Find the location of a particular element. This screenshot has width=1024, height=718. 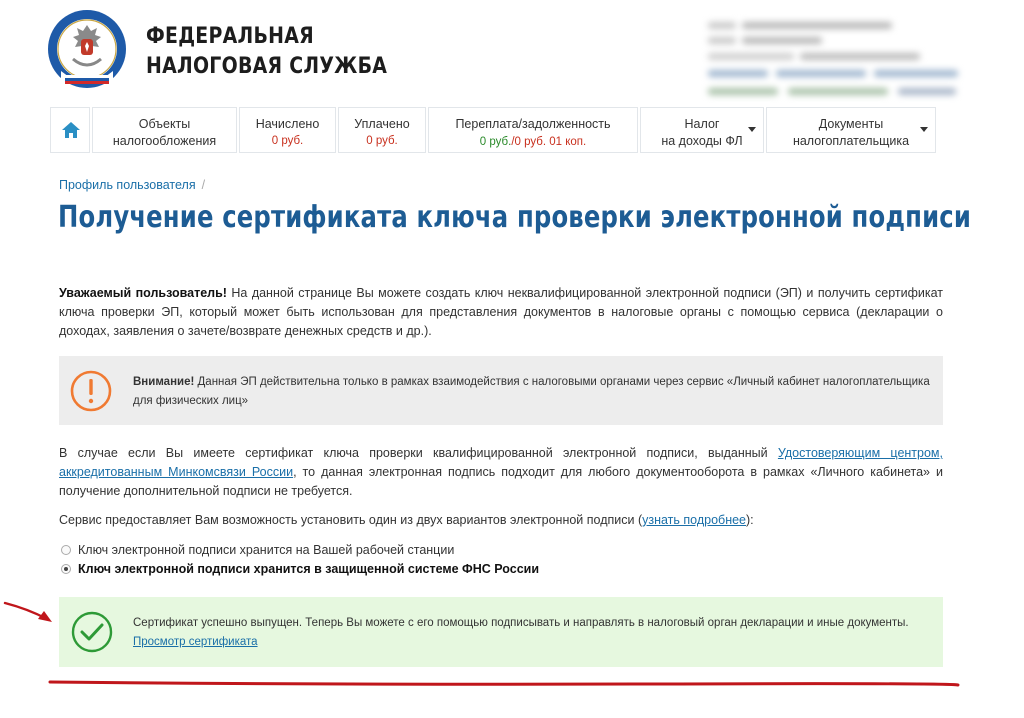

home-icon is located at coordinates (71, 130).